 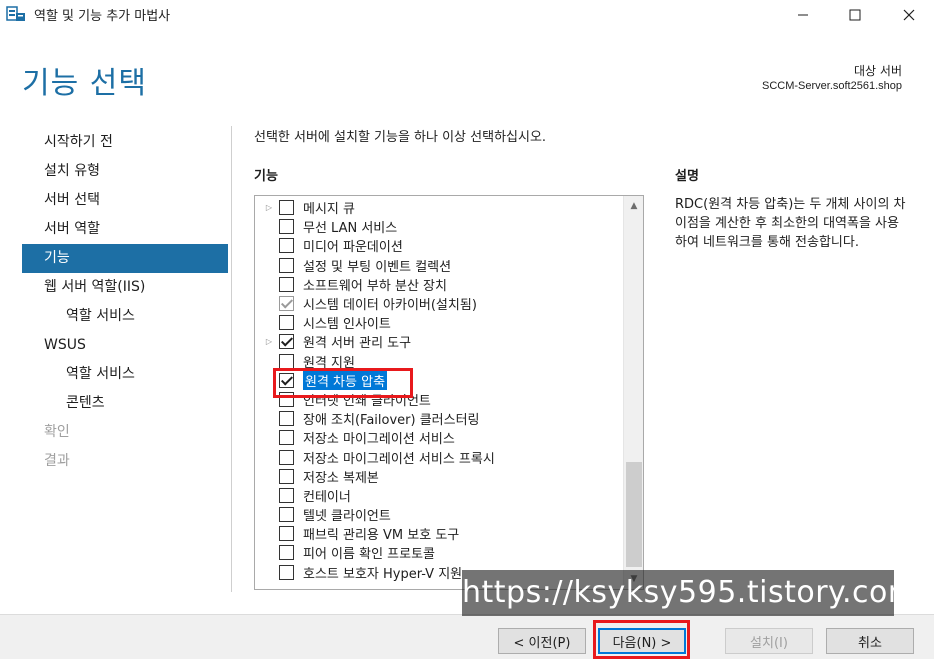 What do you see at coordinates (769, 641) in the screenshot?
I see `install-button: 설치(I)` at bounding box center [769, 641].